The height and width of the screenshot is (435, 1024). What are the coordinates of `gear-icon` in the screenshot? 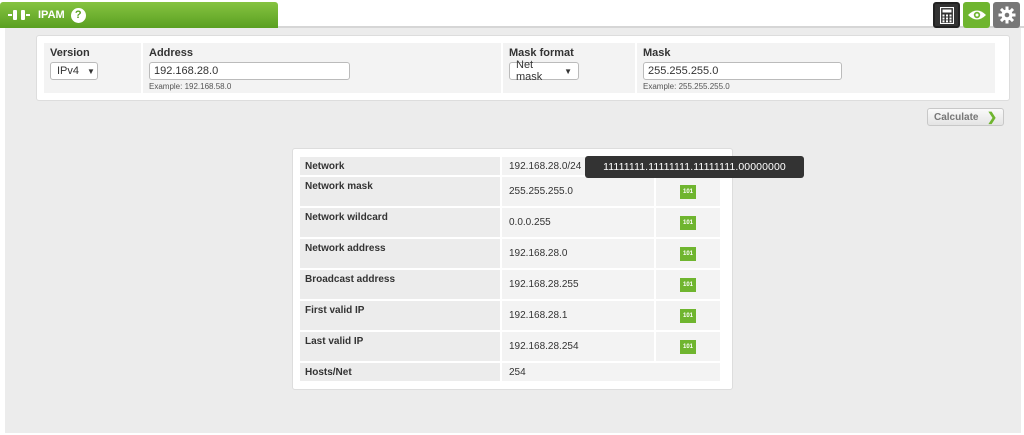 It's located at (1006, 15).